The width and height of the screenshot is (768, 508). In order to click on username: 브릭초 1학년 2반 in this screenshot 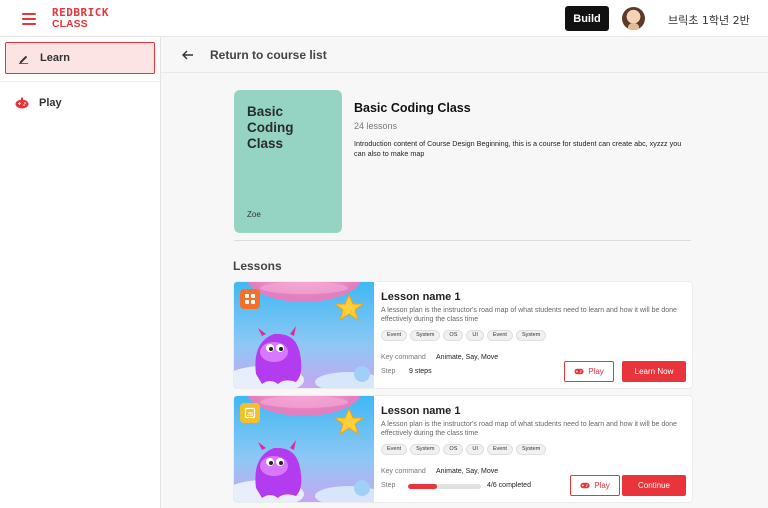, I will do `click(709, 20)`.